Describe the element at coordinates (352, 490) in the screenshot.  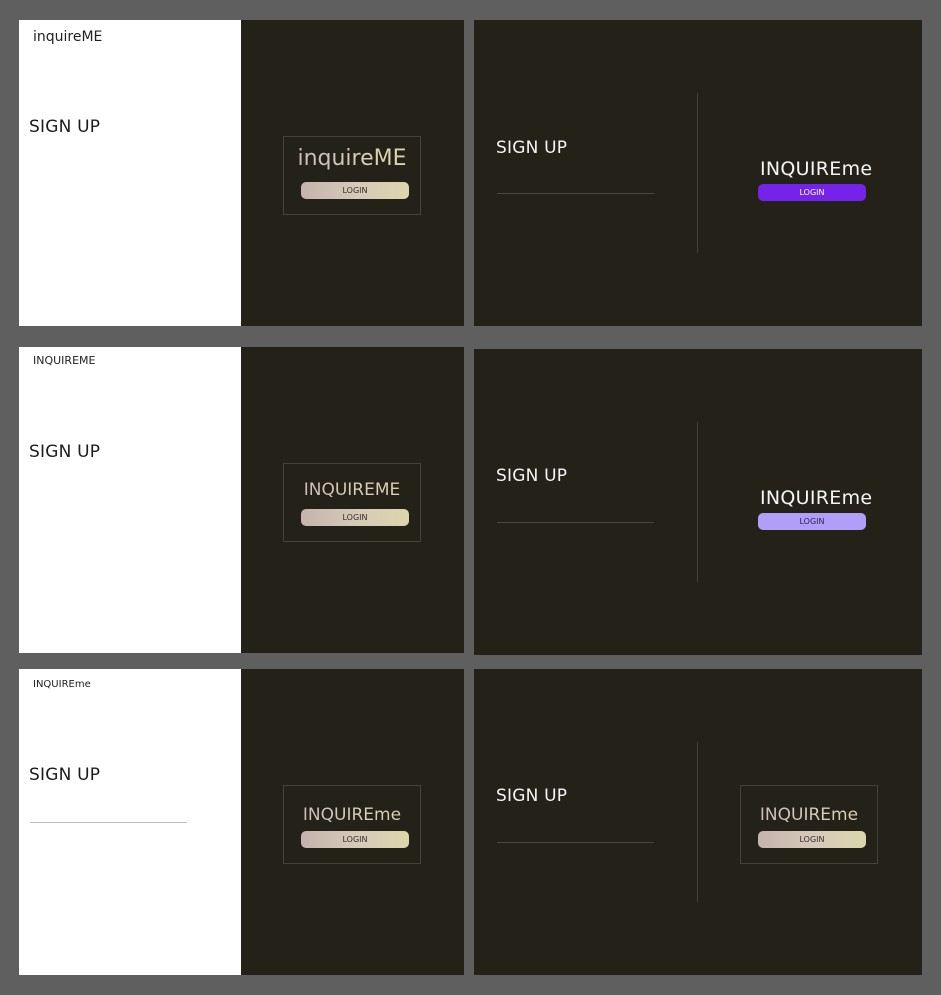
I see `card-brand-logo: INQUIREME` at that location.